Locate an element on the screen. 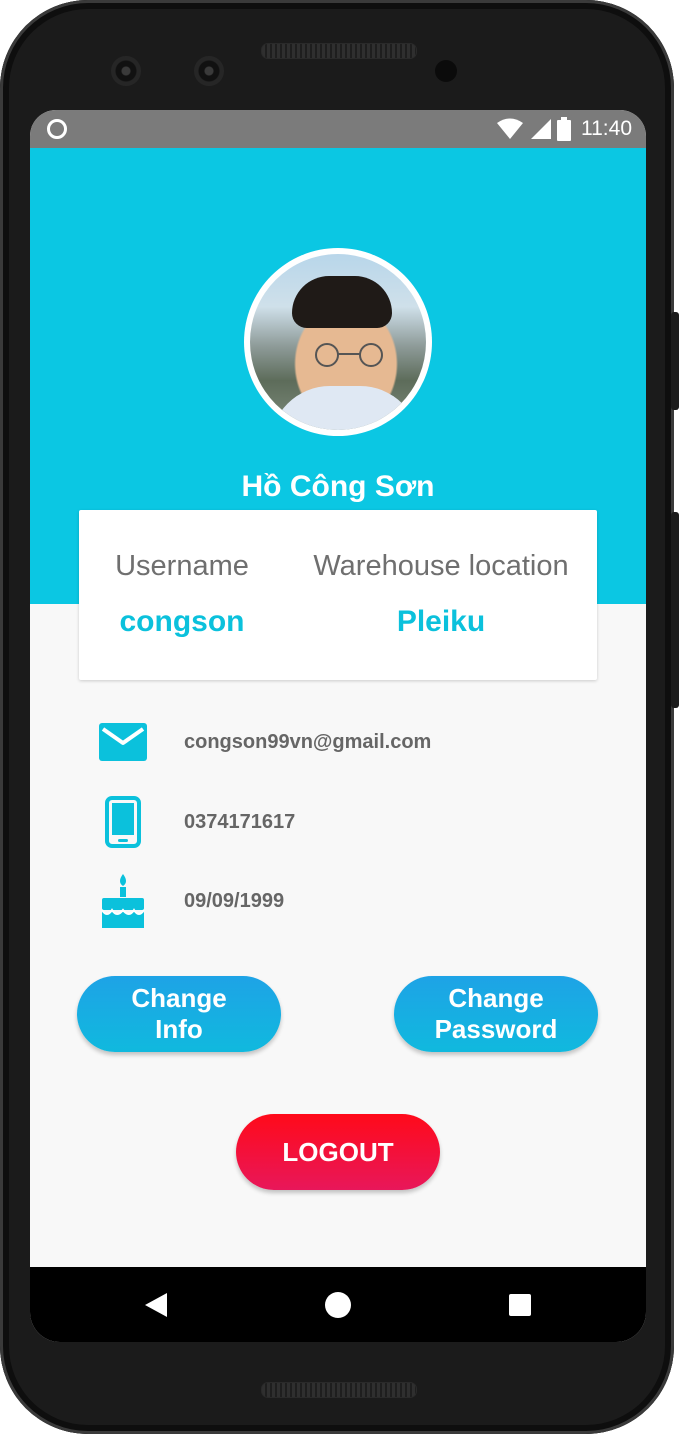  avatar-hair is located at coordinates (342, 302).